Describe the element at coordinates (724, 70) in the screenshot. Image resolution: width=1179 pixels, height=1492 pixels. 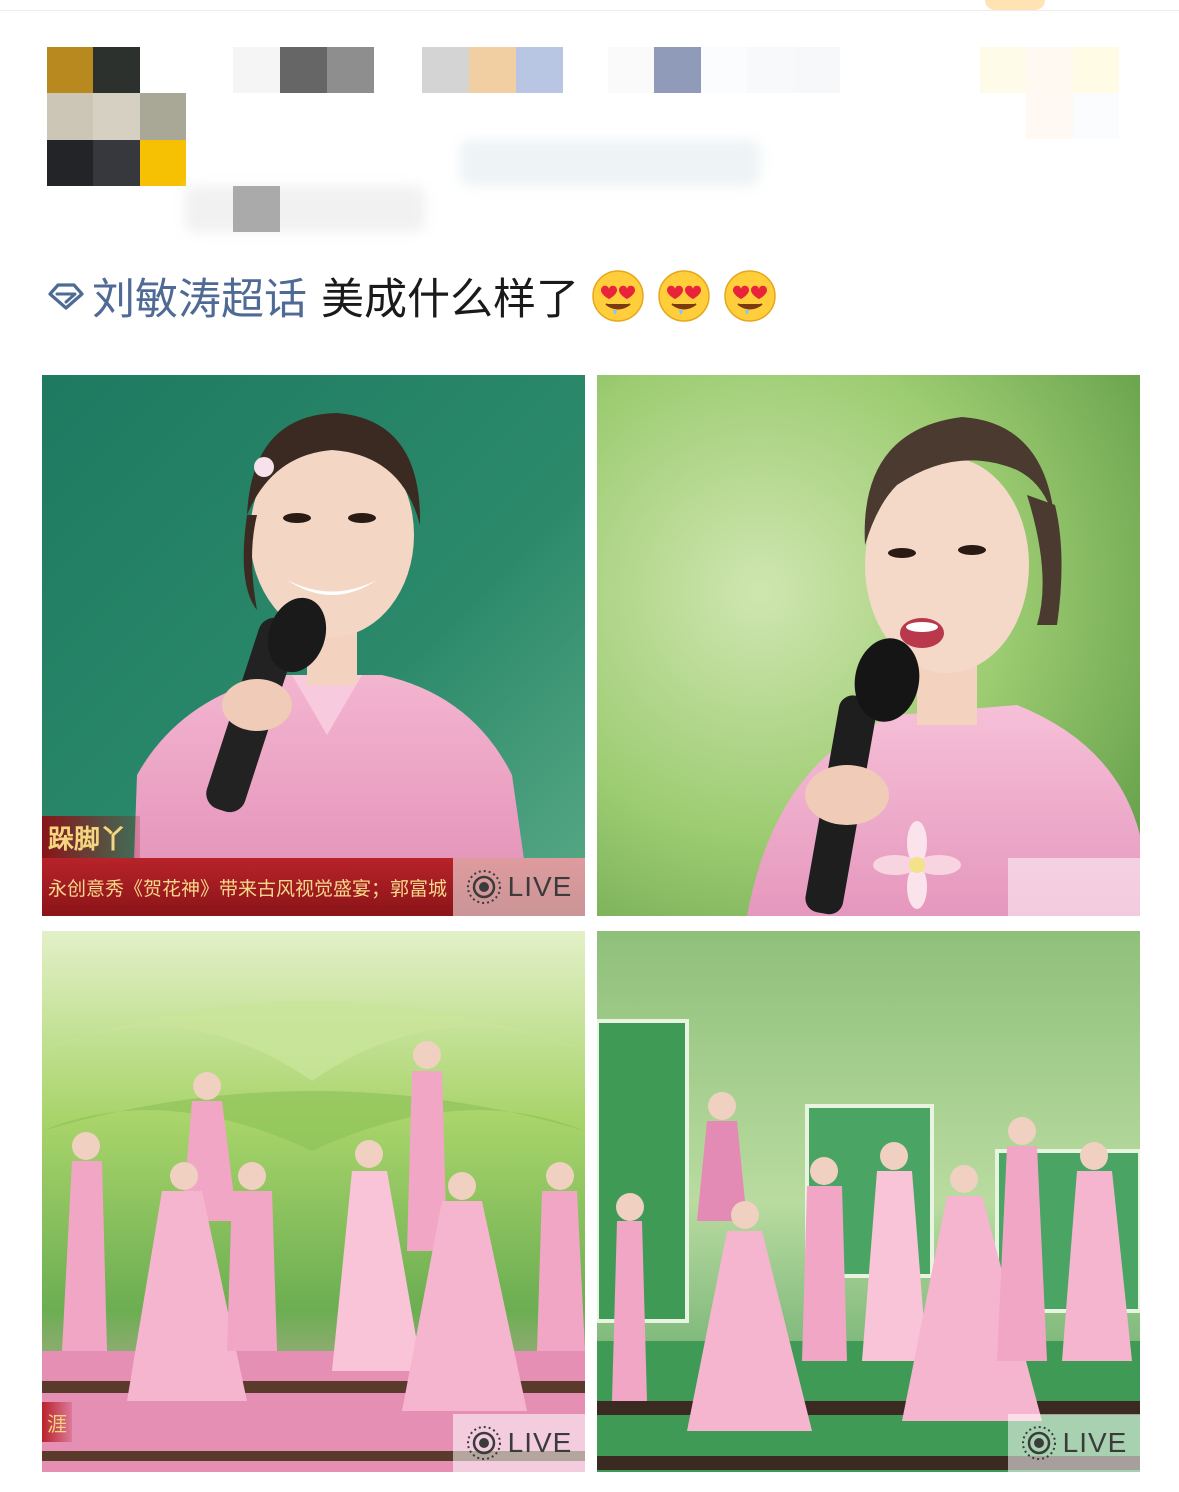
I see `user-badges-redacted` at that location.